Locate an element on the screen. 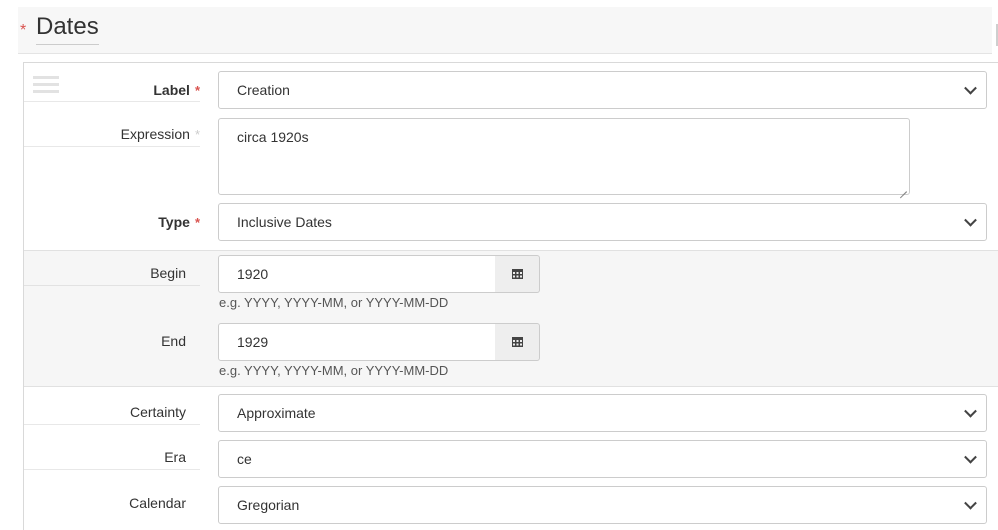 The image size is (998, 530). era-field-label: Era is located at coordinates (138, 457).